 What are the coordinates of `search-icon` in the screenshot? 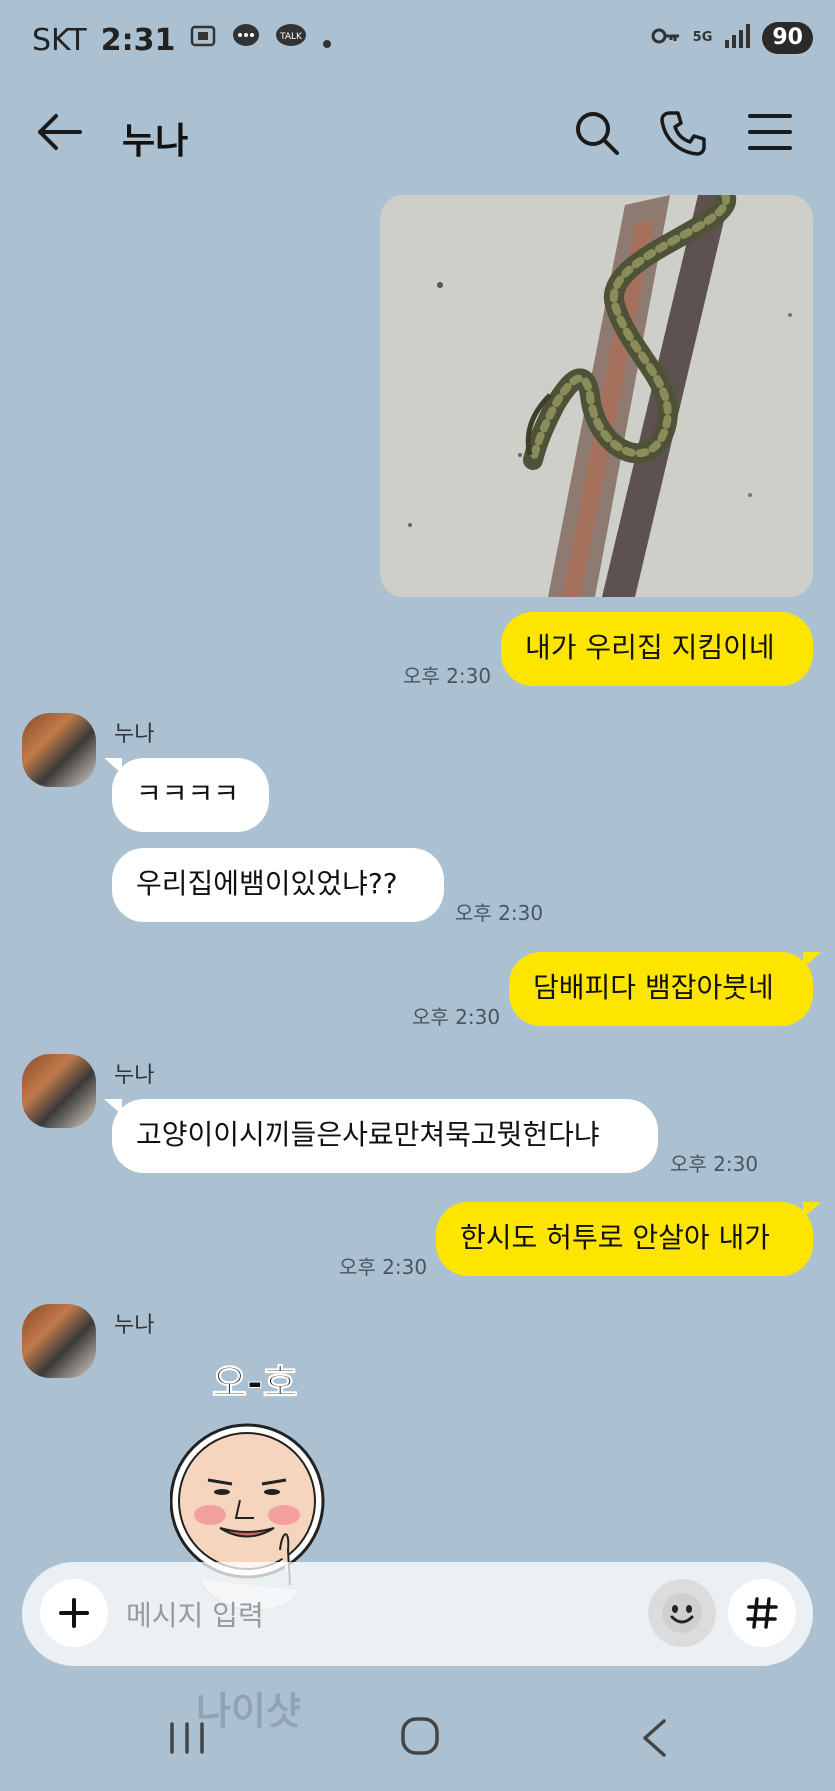 It's located at (597, 133).